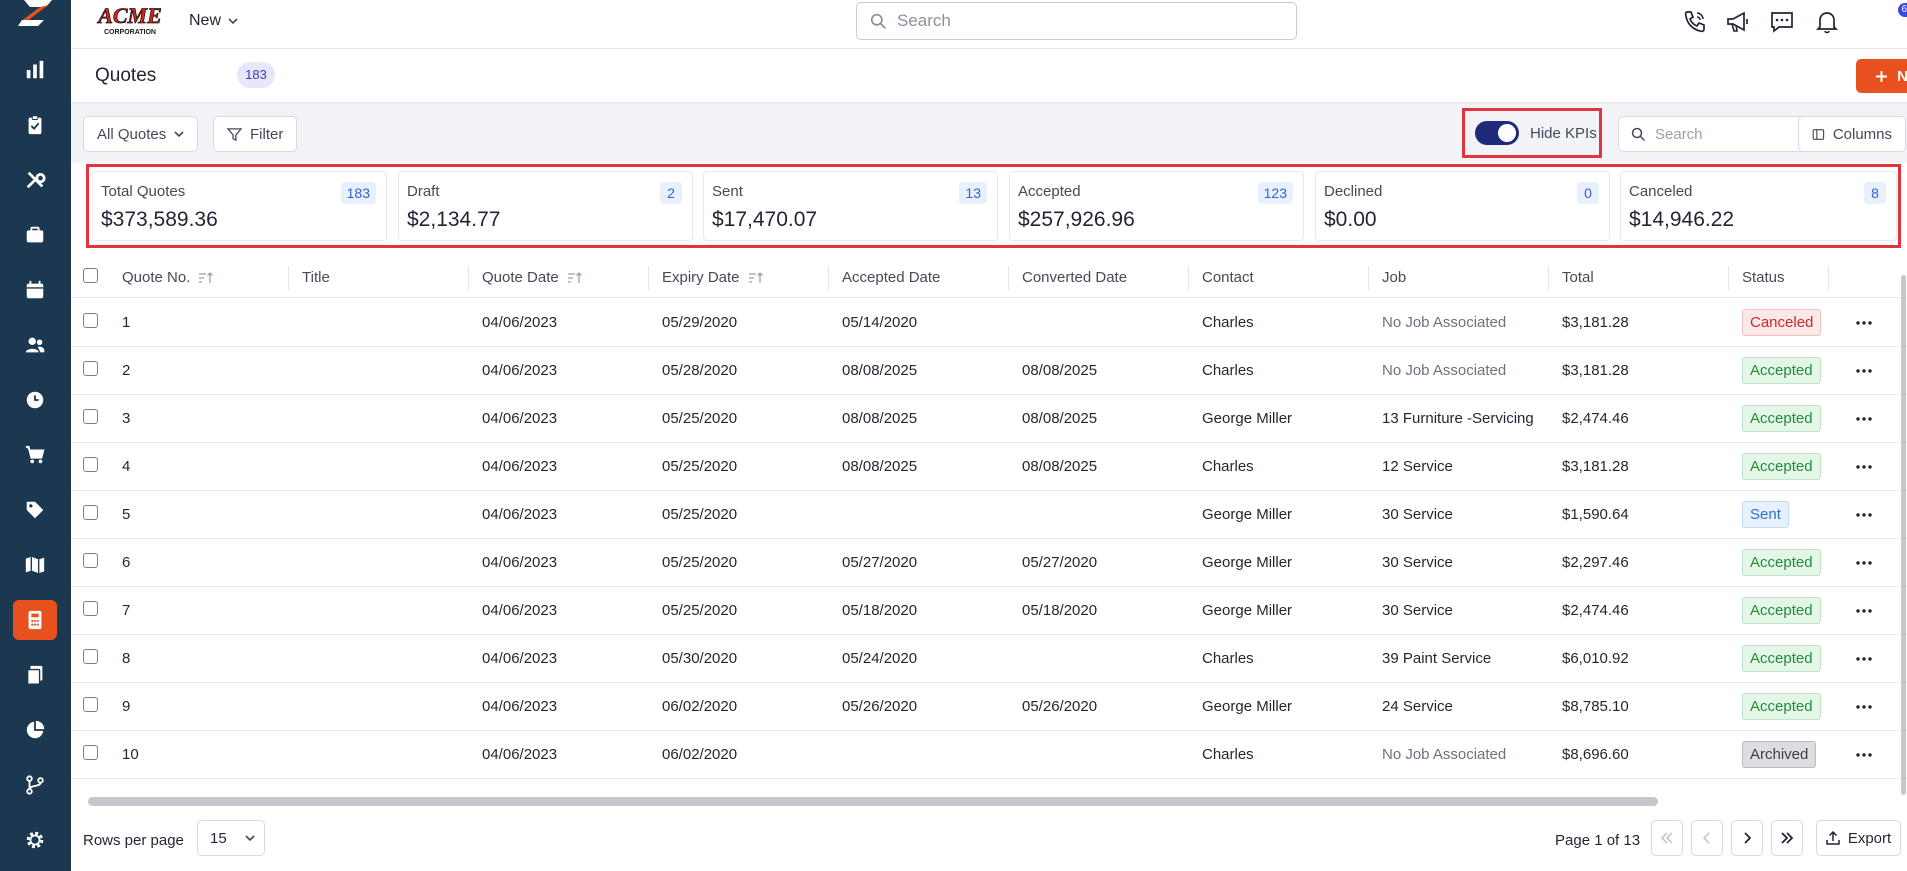 This screenshot has width=1907, height=871. I want to click on column-header-expiry-date: Expiry Date, so click(713, 277).